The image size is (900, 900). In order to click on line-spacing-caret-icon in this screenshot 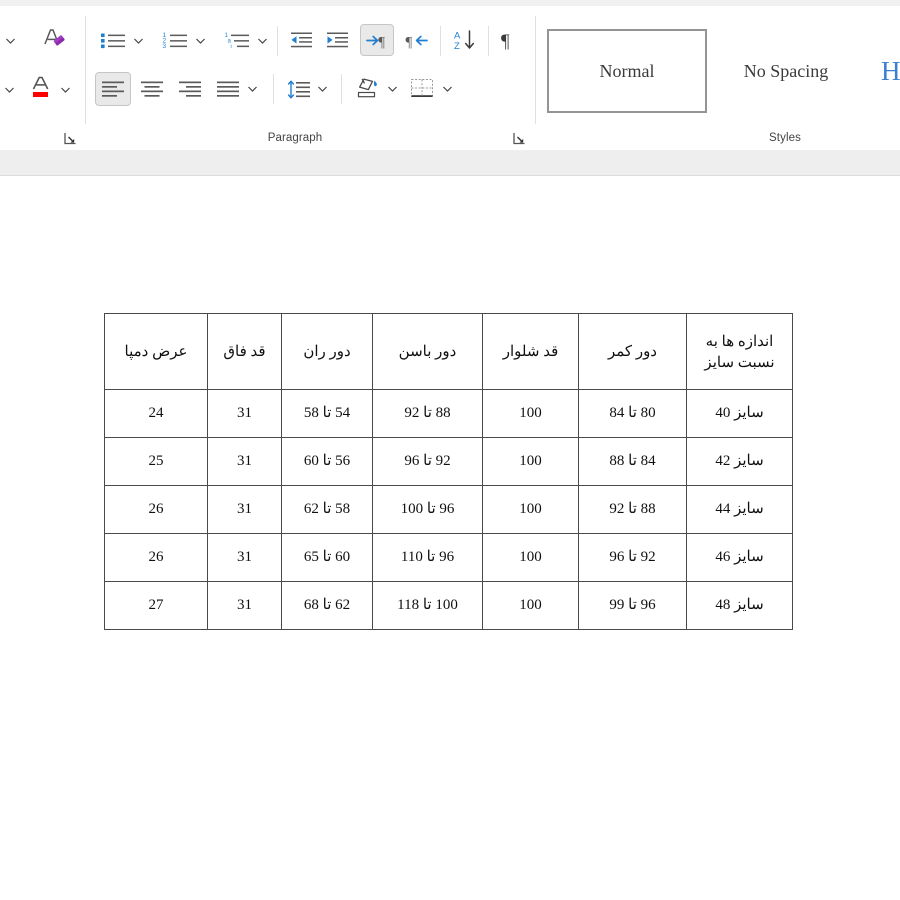, I will do `click(322, 89)`.